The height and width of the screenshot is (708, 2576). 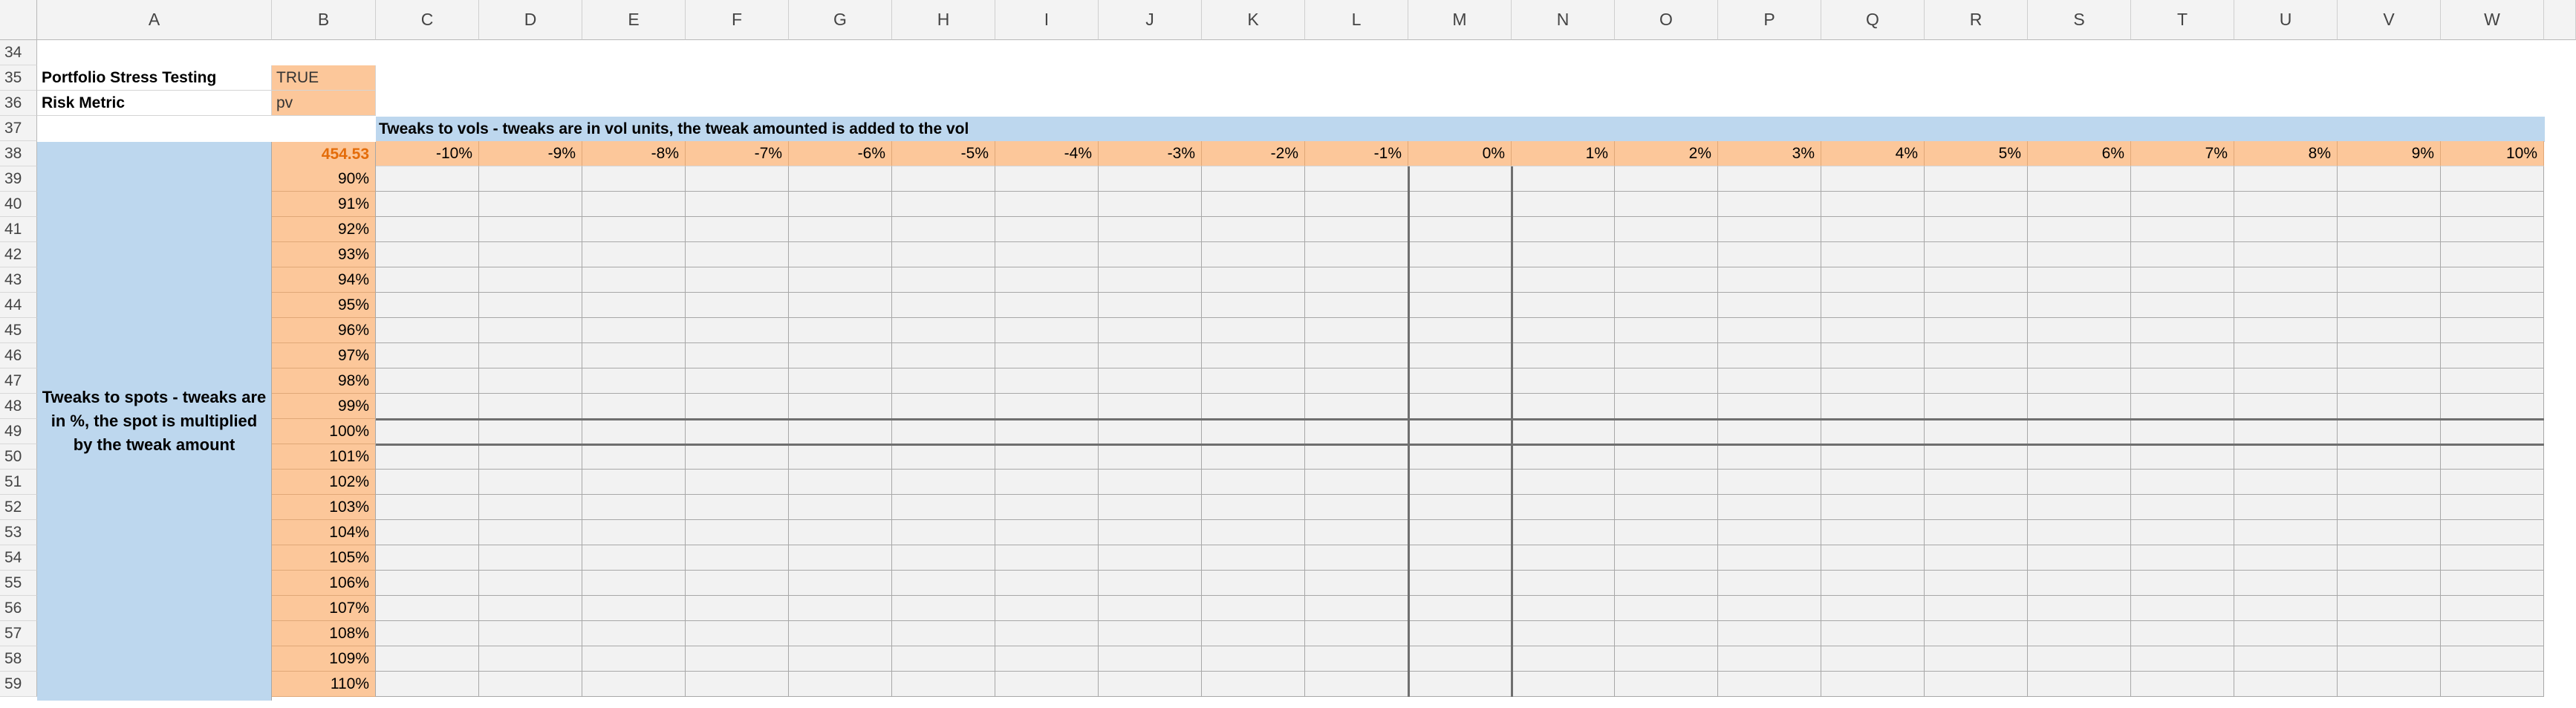 I want to click on spot-tweak-header: 95%, so click(x=324, y=305).